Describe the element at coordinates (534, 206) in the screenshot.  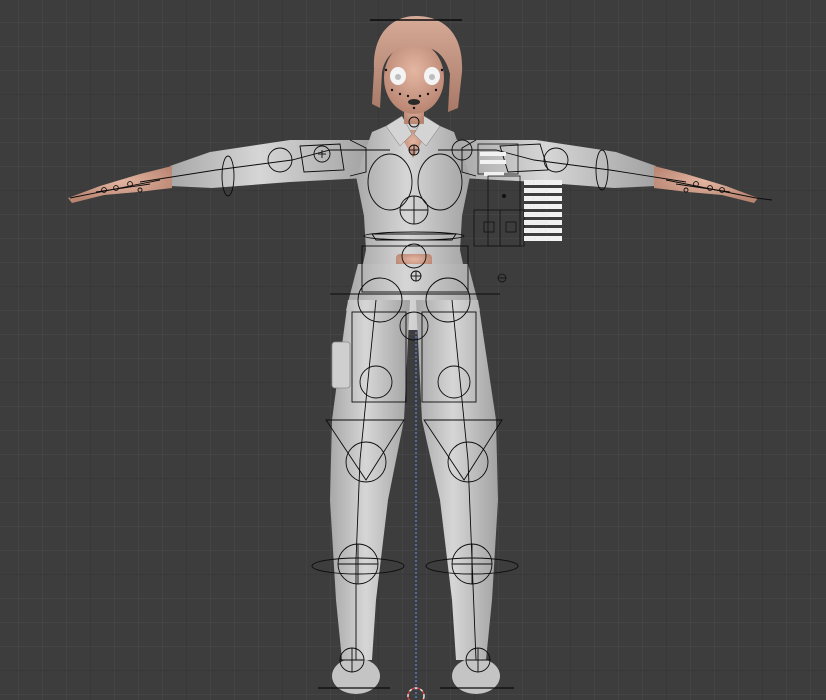
I see `rig-label-4: IK/FK Leg` at that location.